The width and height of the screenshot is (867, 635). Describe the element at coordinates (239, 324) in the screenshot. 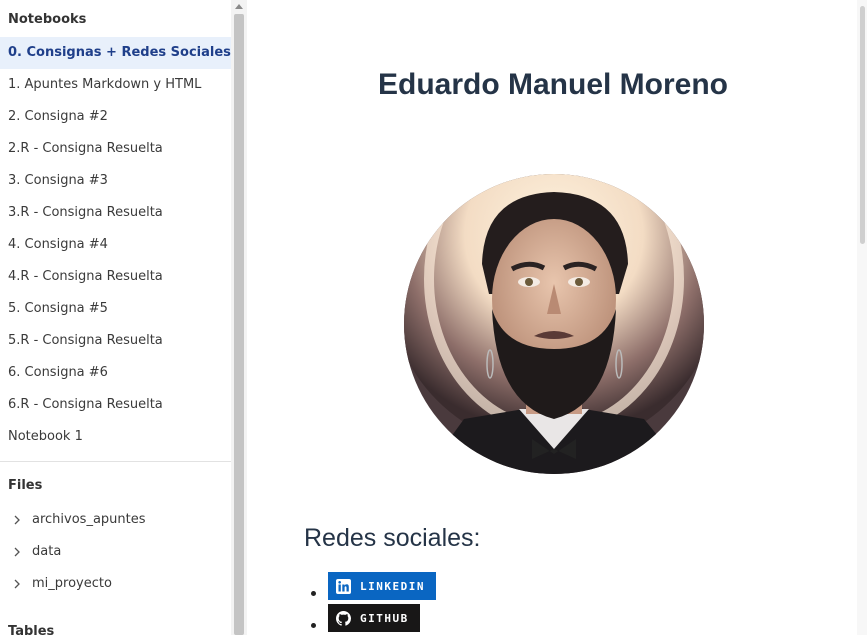

I see `sidebar-scrollbar-thumb` at that location.